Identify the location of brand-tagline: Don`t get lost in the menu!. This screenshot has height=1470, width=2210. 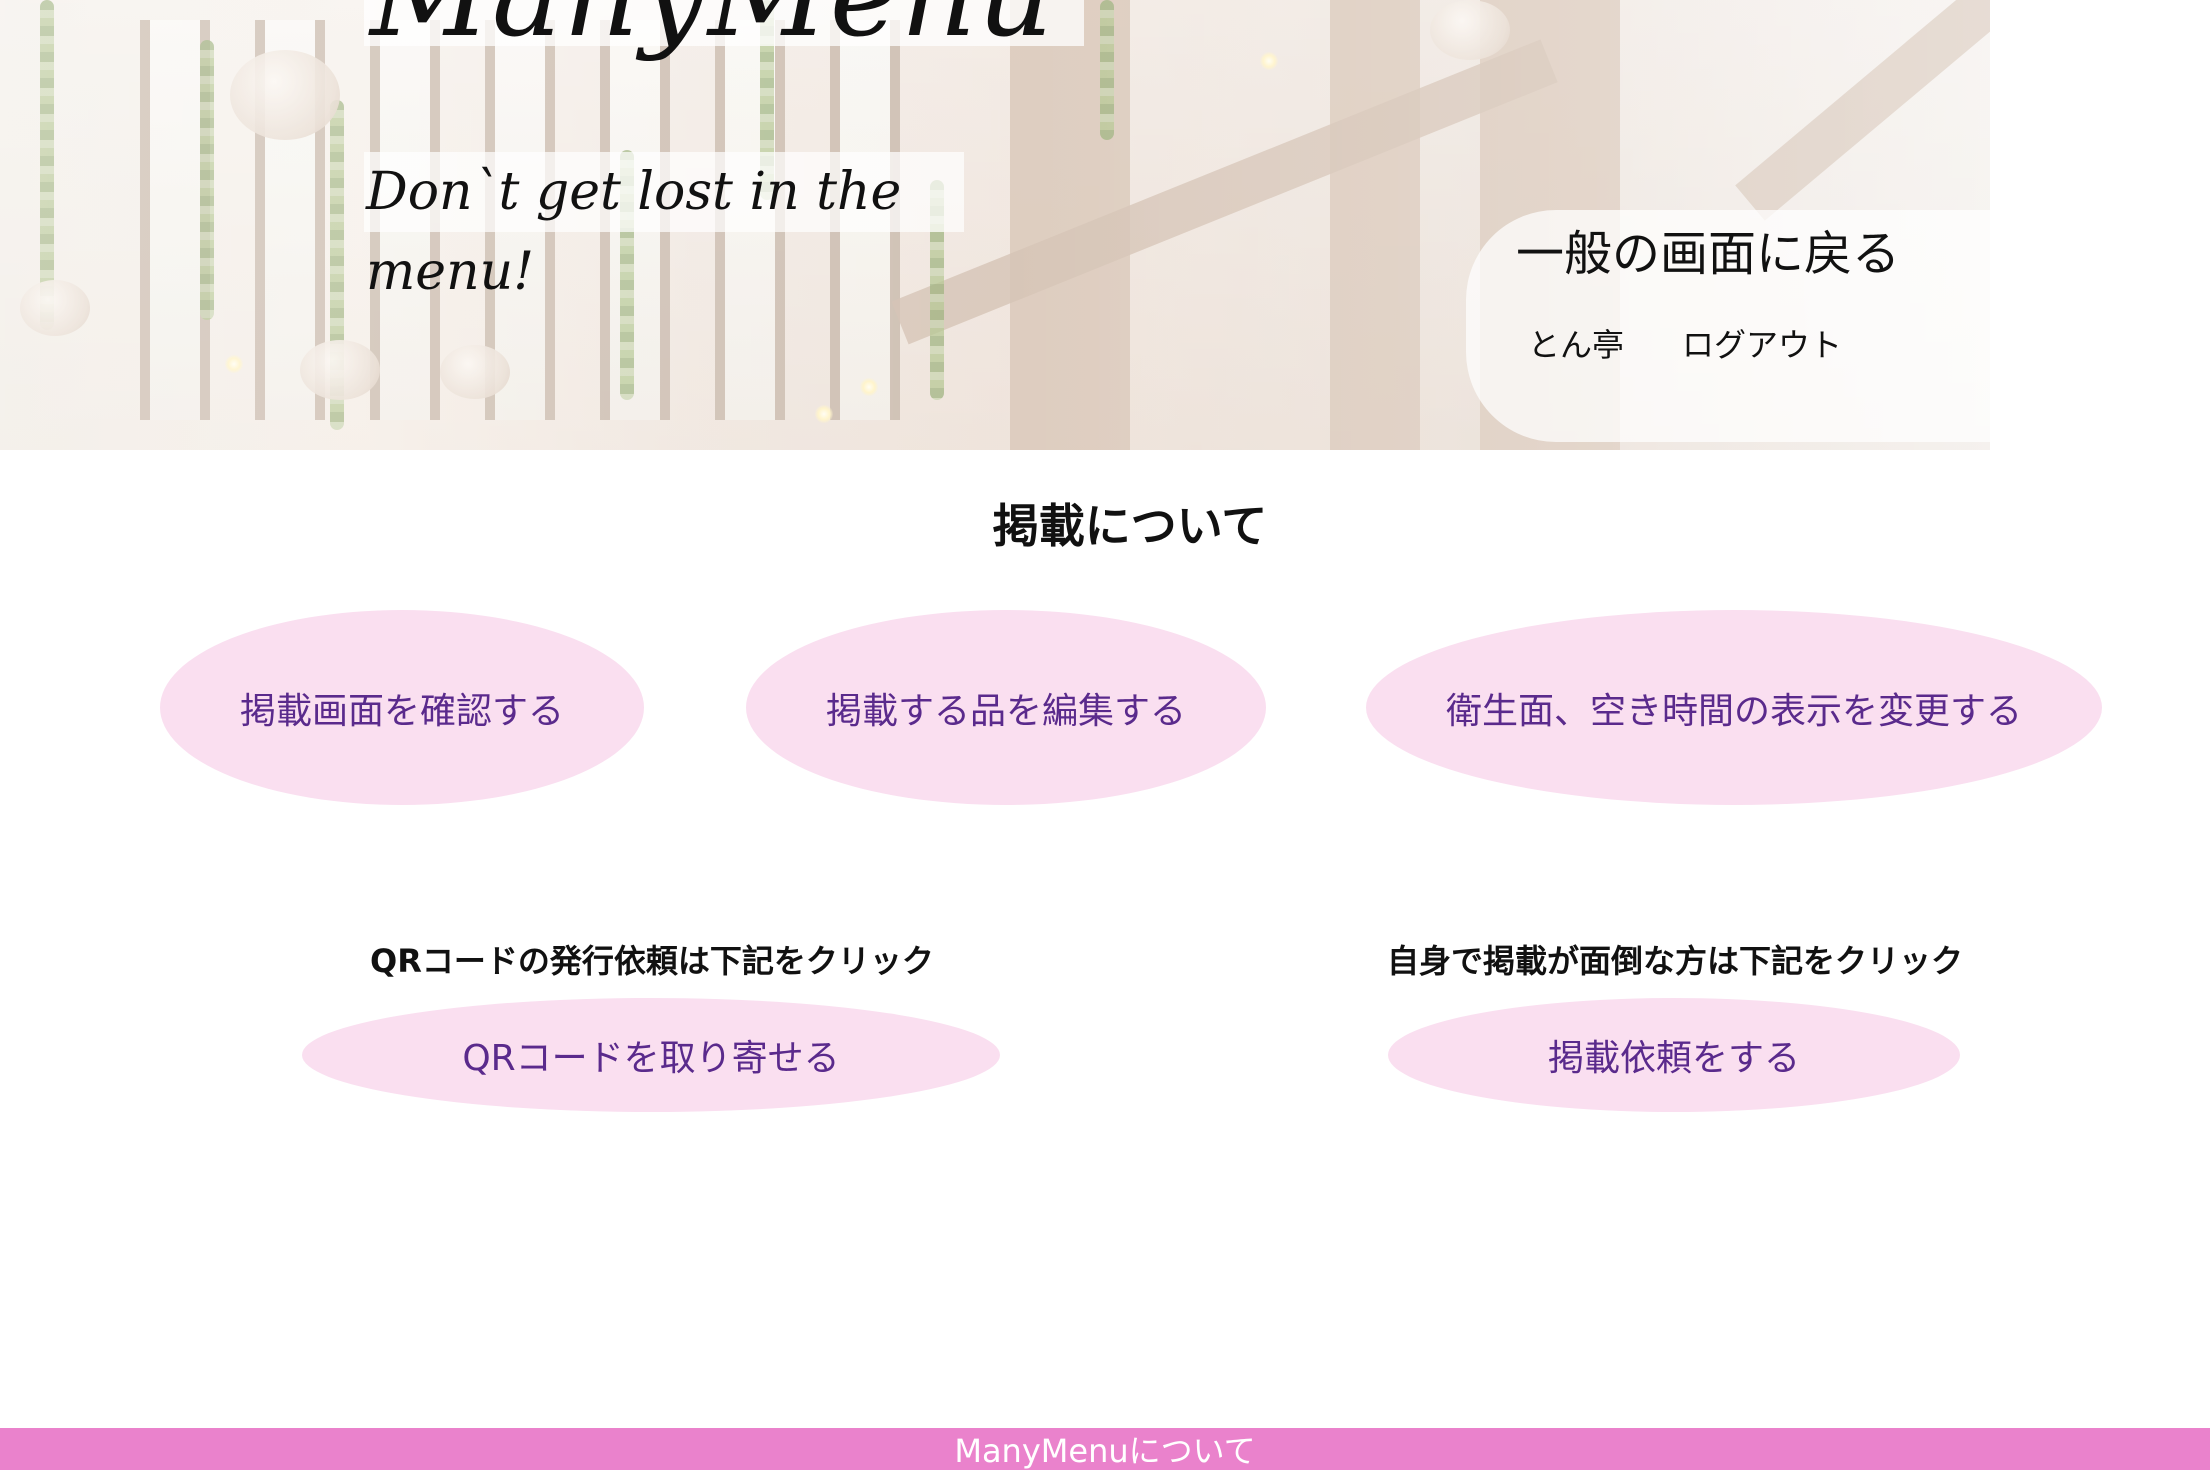
(664, 227).